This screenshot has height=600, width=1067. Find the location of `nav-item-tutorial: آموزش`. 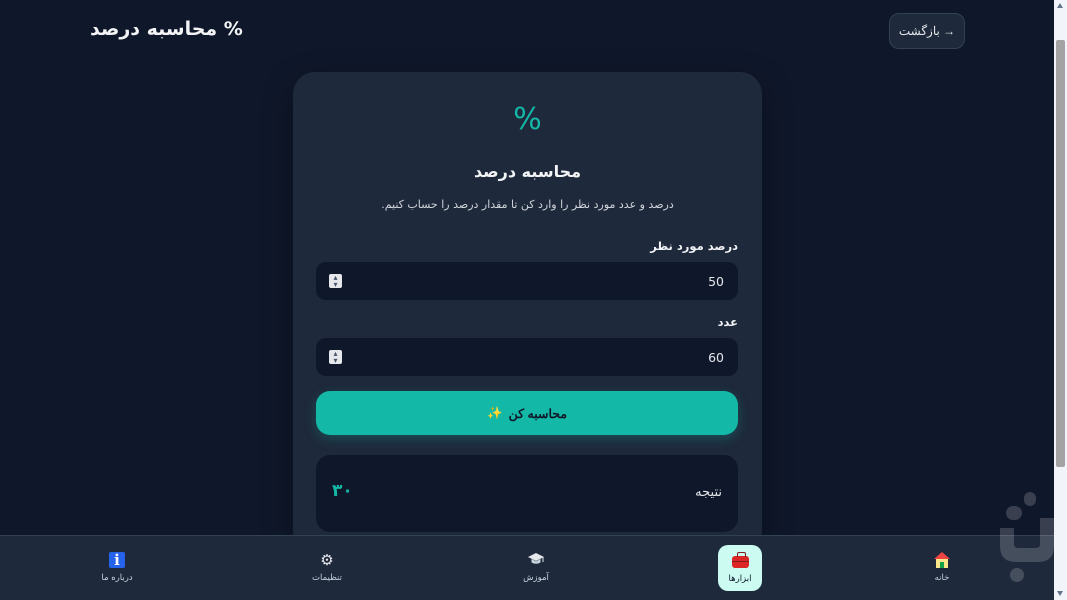

nav-item-tutorial: آموزش is located at coordinates (536, 567).